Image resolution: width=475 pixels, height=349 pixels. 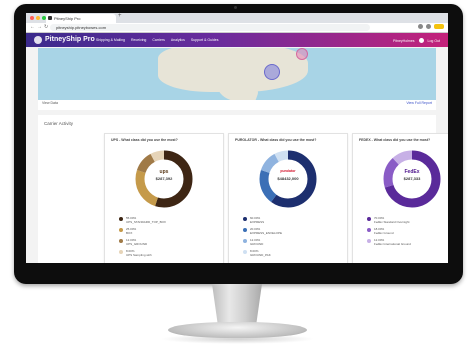 What do you see at coordinates (169, 242) in the screenshot?
I see `legend-item: 12.00% UPS_GROUND` at bounding box center [169, 242].